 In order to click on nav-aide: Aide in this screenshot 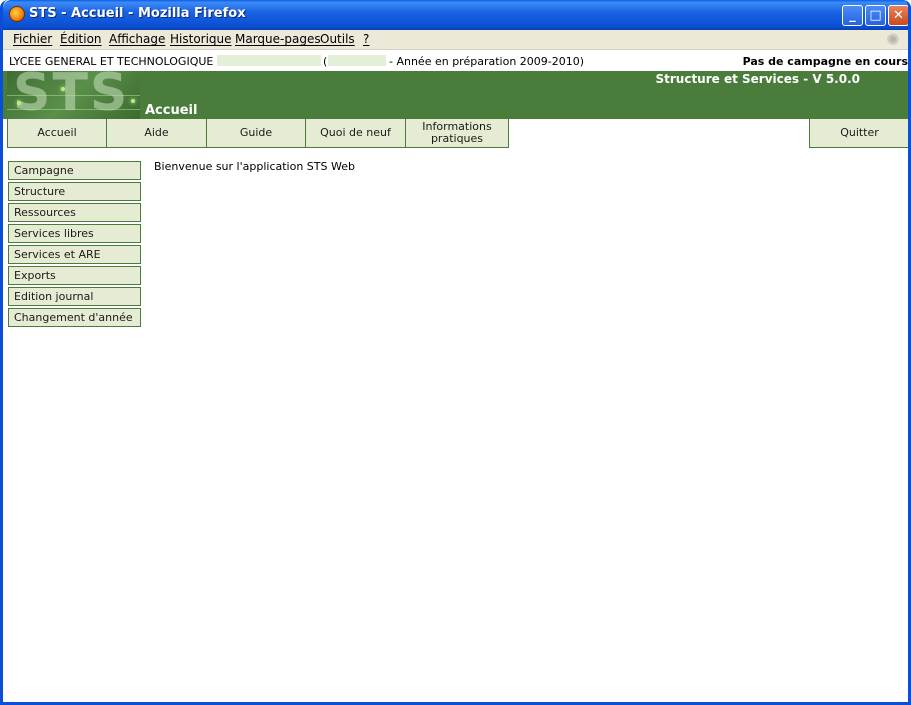, I will do `click(156, 133)`.